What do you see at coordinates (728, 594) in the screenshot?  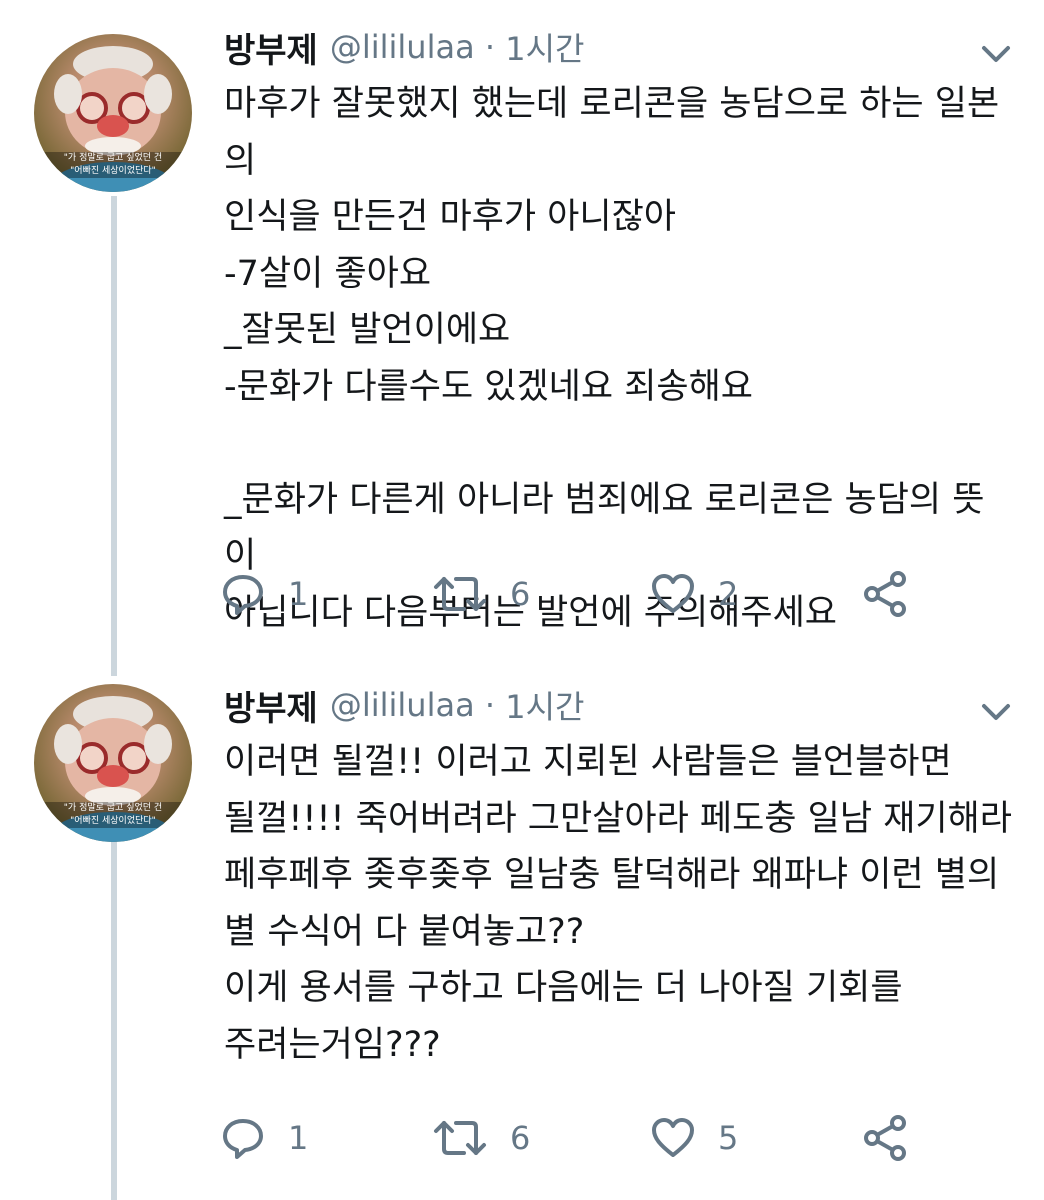 I see `like-count: 2` at bounding box center [728, 594].